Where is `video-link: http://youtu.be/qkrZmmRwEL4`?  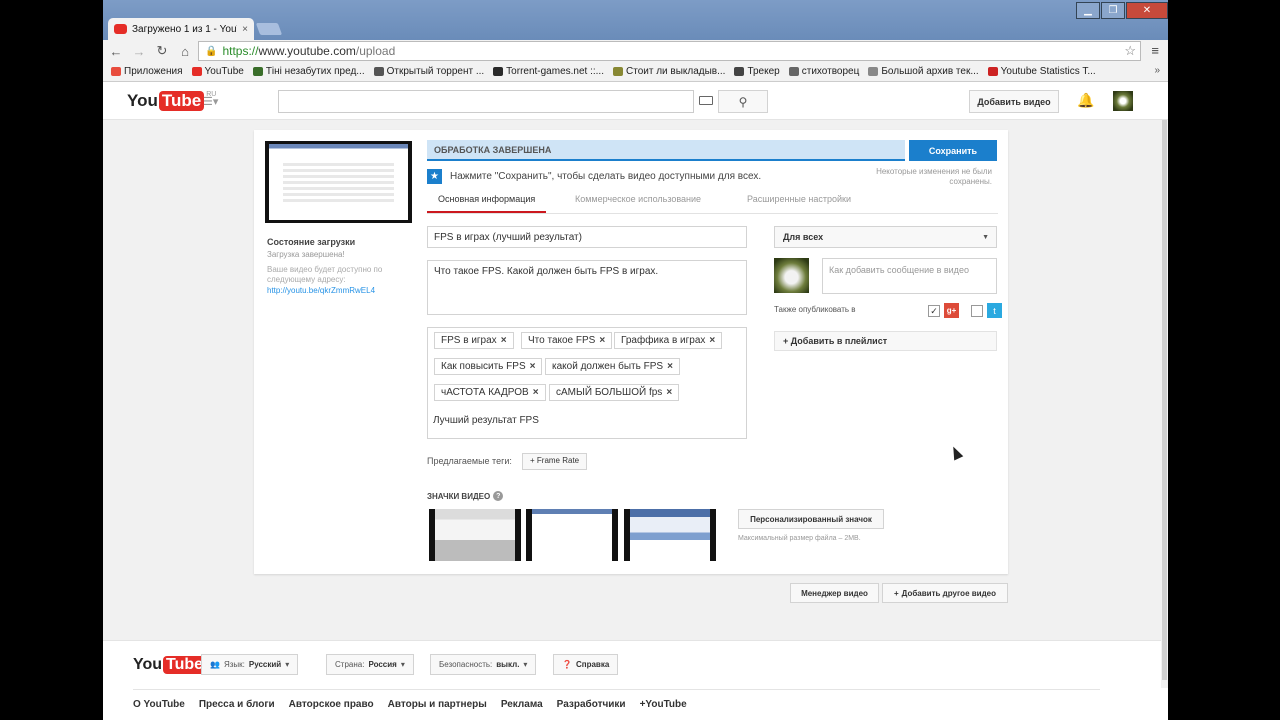 video-link: http://youtu.be/qkrZmmRwEL4 is located at coordinates (321, 290).